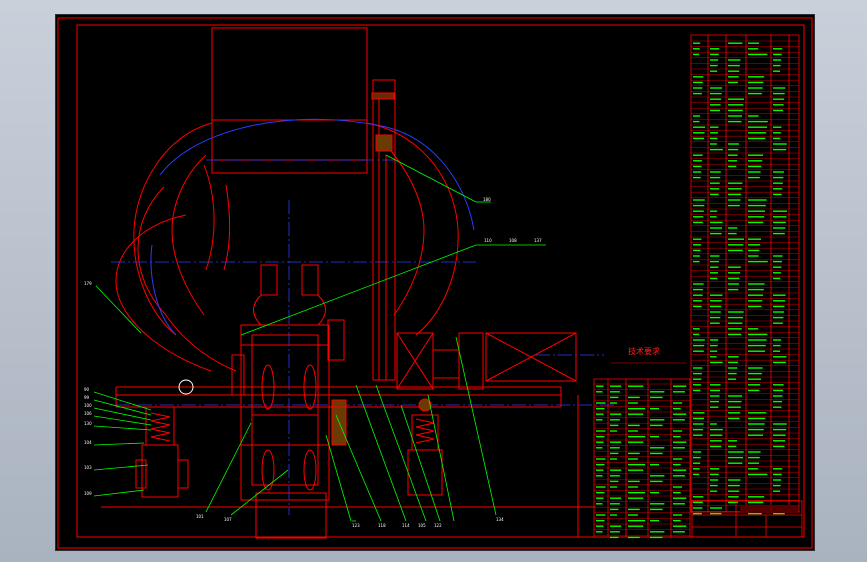 Image resolution: width=867 pixels, height=562 pixels. Describe the element at coordinates (87, 397) in the screenshot. I see `callout-99: 99` at that location.